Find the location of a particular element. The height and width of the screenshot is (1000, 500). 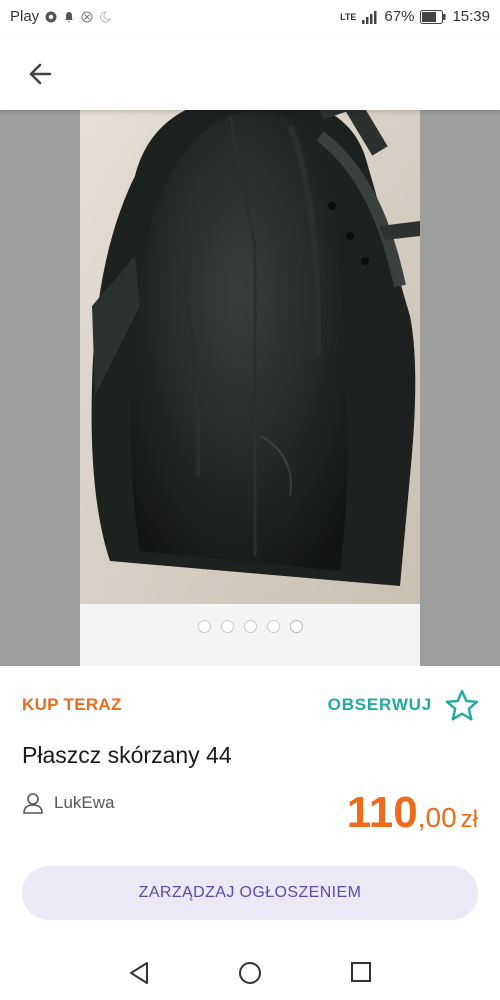

price-integer: 110 is located at coordinates (382, 812).